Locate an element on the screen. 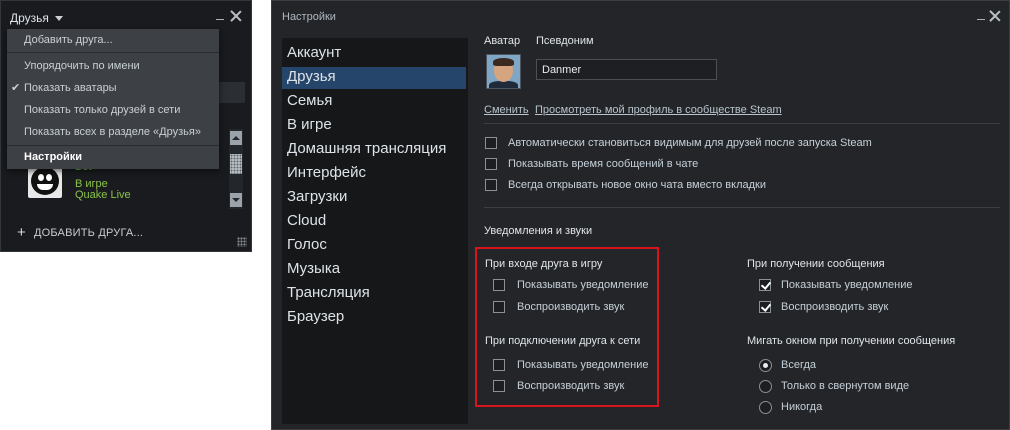 This screenshot has width=1010, height=430. flash-window-header: Мигать окном при получении сообщения is located at coordinates (851, 341).